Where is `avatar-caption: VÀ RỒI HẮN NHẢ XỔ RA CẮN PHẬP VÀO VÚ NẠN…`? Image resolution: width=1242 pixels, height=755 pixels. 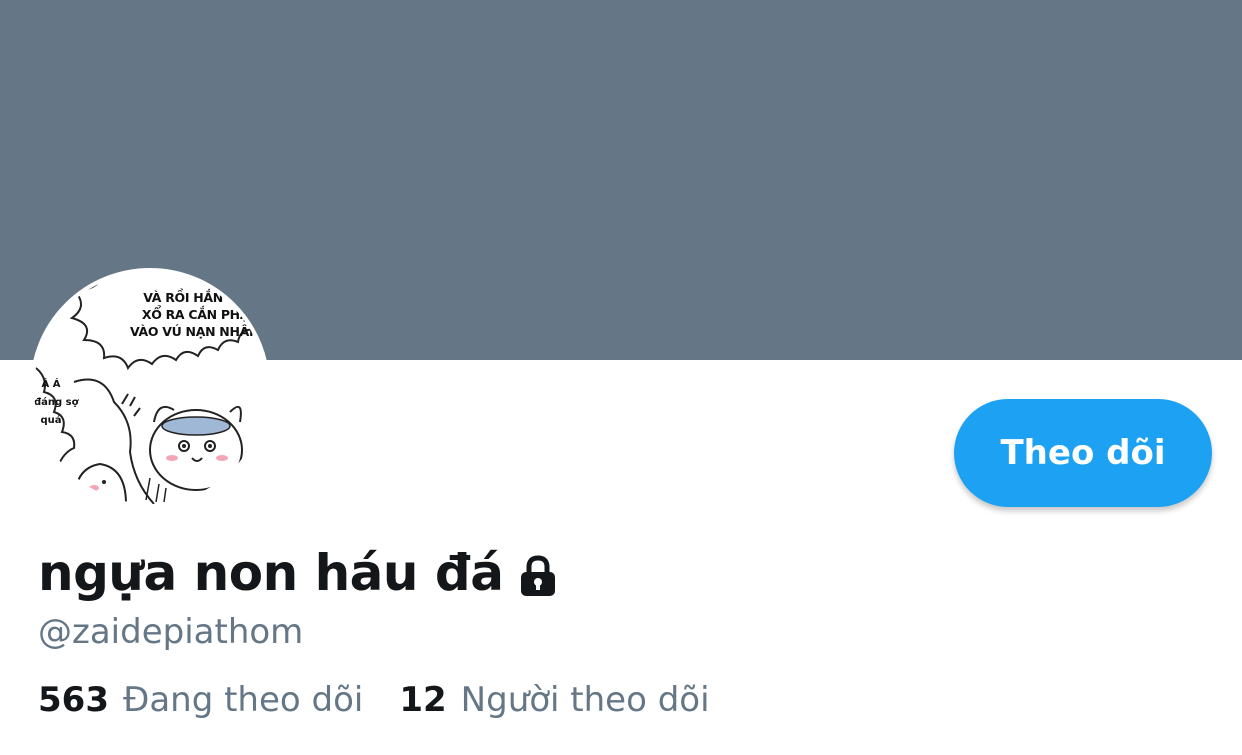
avatar-caption: VÀ RỒI HẮN NHẢ XỔ RA CẮN PHẬP VÀO VÚ NẠN… is located at coordinates (200, 315).